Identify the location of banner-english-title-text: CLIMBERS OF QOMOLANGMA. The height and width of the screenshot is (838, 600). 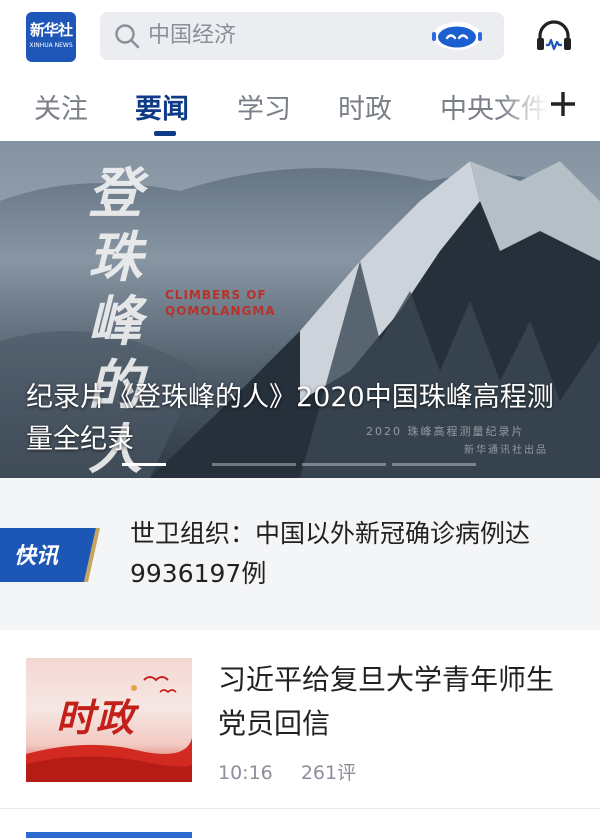
(220, 303).